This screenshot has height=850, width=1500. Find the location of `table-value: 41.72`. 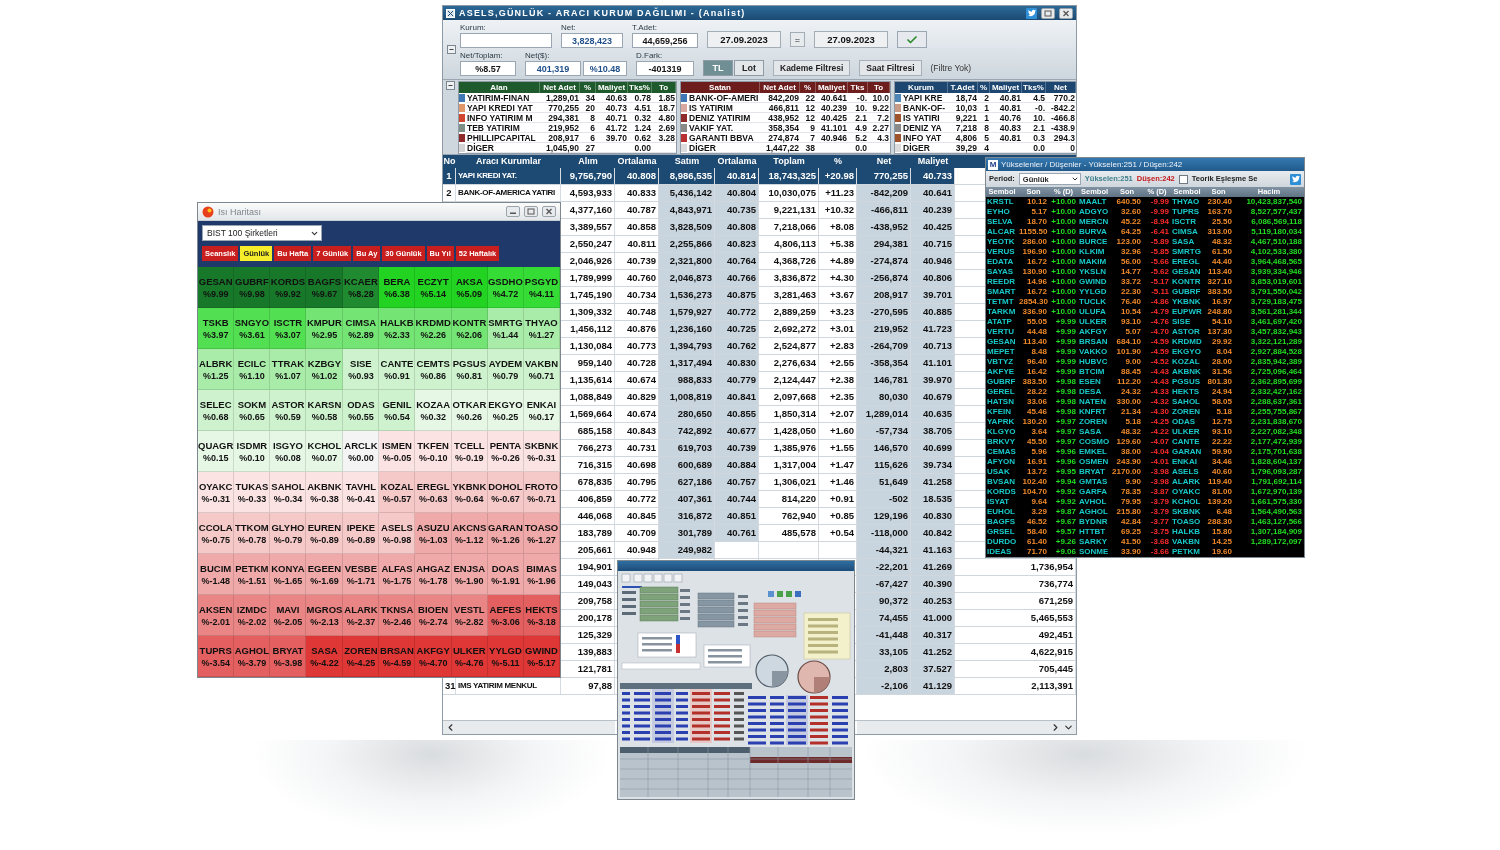

table-value: 41.72 is located at coordinates (612, 128).